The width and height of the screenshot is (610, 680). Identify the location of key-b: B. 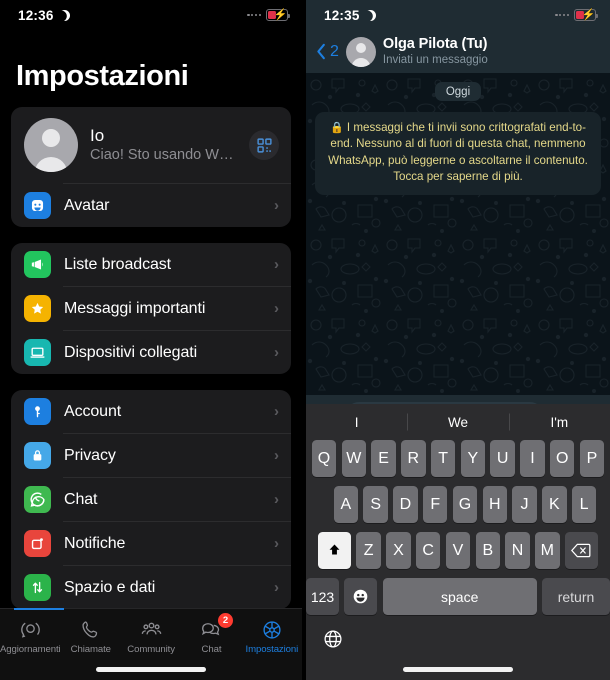
(487, 550).